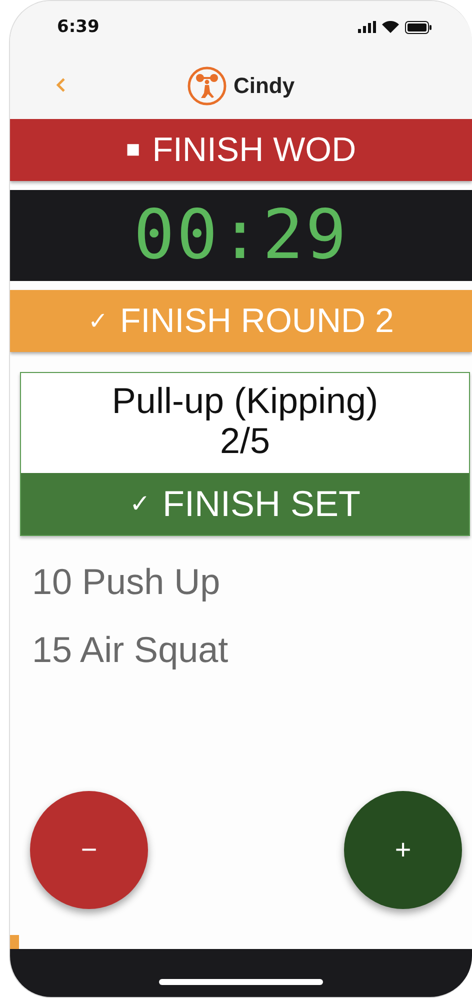 This screenshot has height=998, width=472. Describe the element at coordinates (78, 27) in the screenshot. I see `status-time: 6:39` at that location.